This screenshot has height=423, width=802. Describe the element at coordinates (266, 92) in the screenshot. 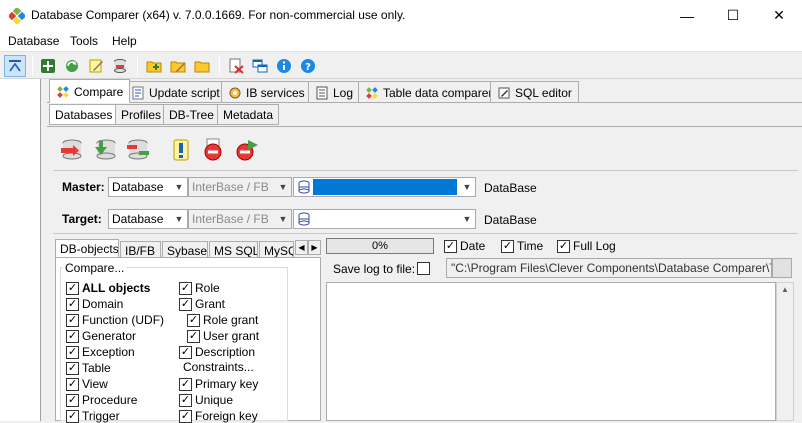

I see `tab-ib-services: IB services` at that location.